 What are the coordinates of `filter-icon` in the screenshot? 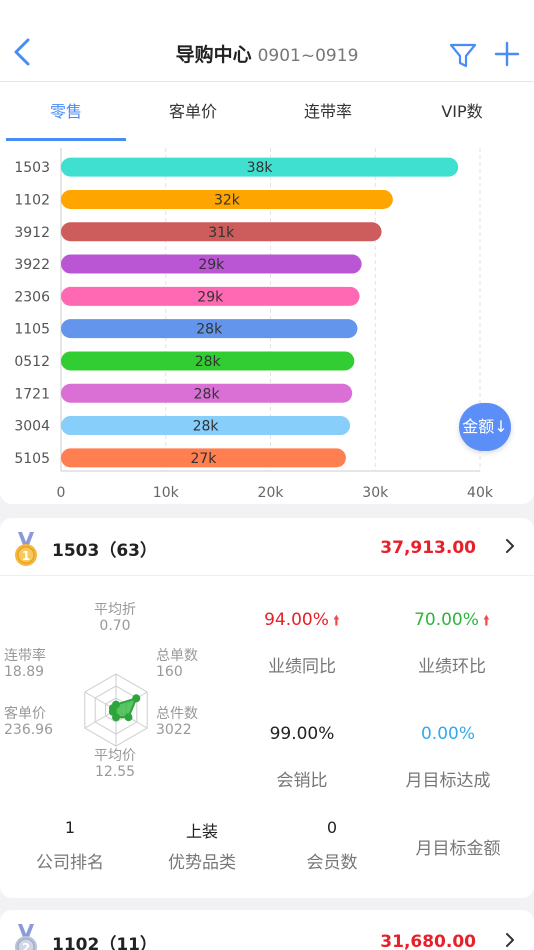 It's located at (463, 55).